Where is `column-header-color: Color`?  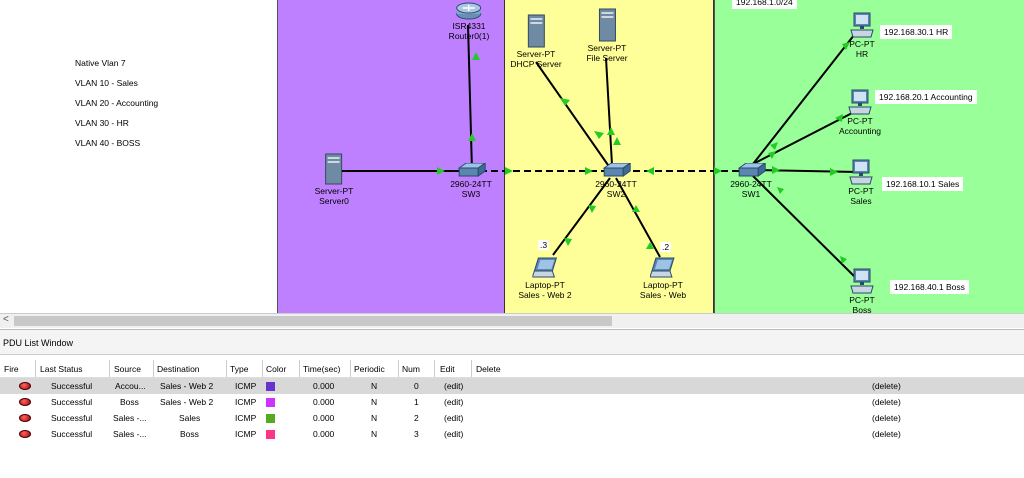
column-header-color: Color is located at coordinates (276, 369).